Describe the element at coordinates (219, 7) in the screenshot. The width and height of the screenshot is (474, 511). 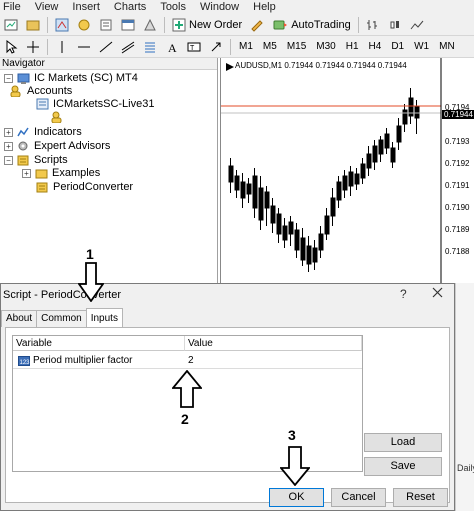
I see `menu-window: Window` at that location.